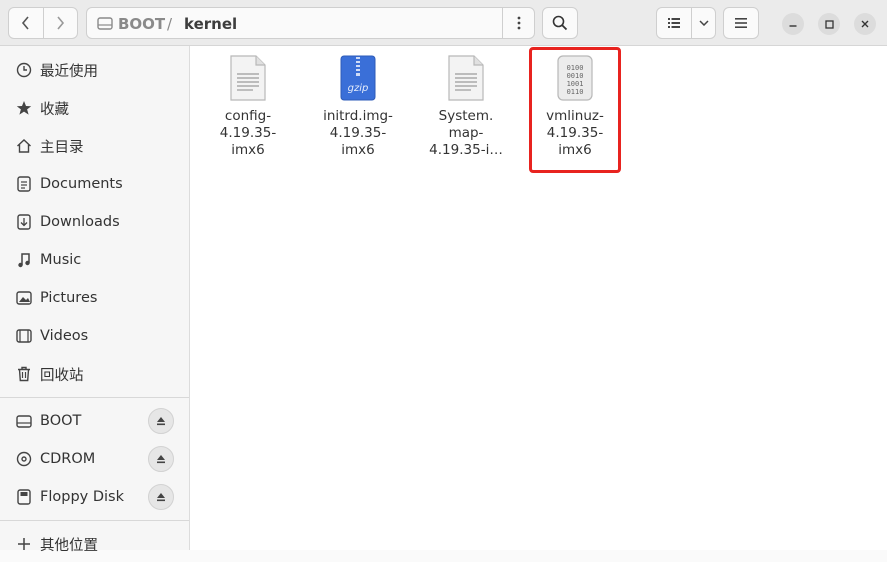 The height and width of the screenshot is (562, 887). What do you see at coordinates (24, 108) in the screenshot?
I see `star-icon` at bounding box center [24, 108].